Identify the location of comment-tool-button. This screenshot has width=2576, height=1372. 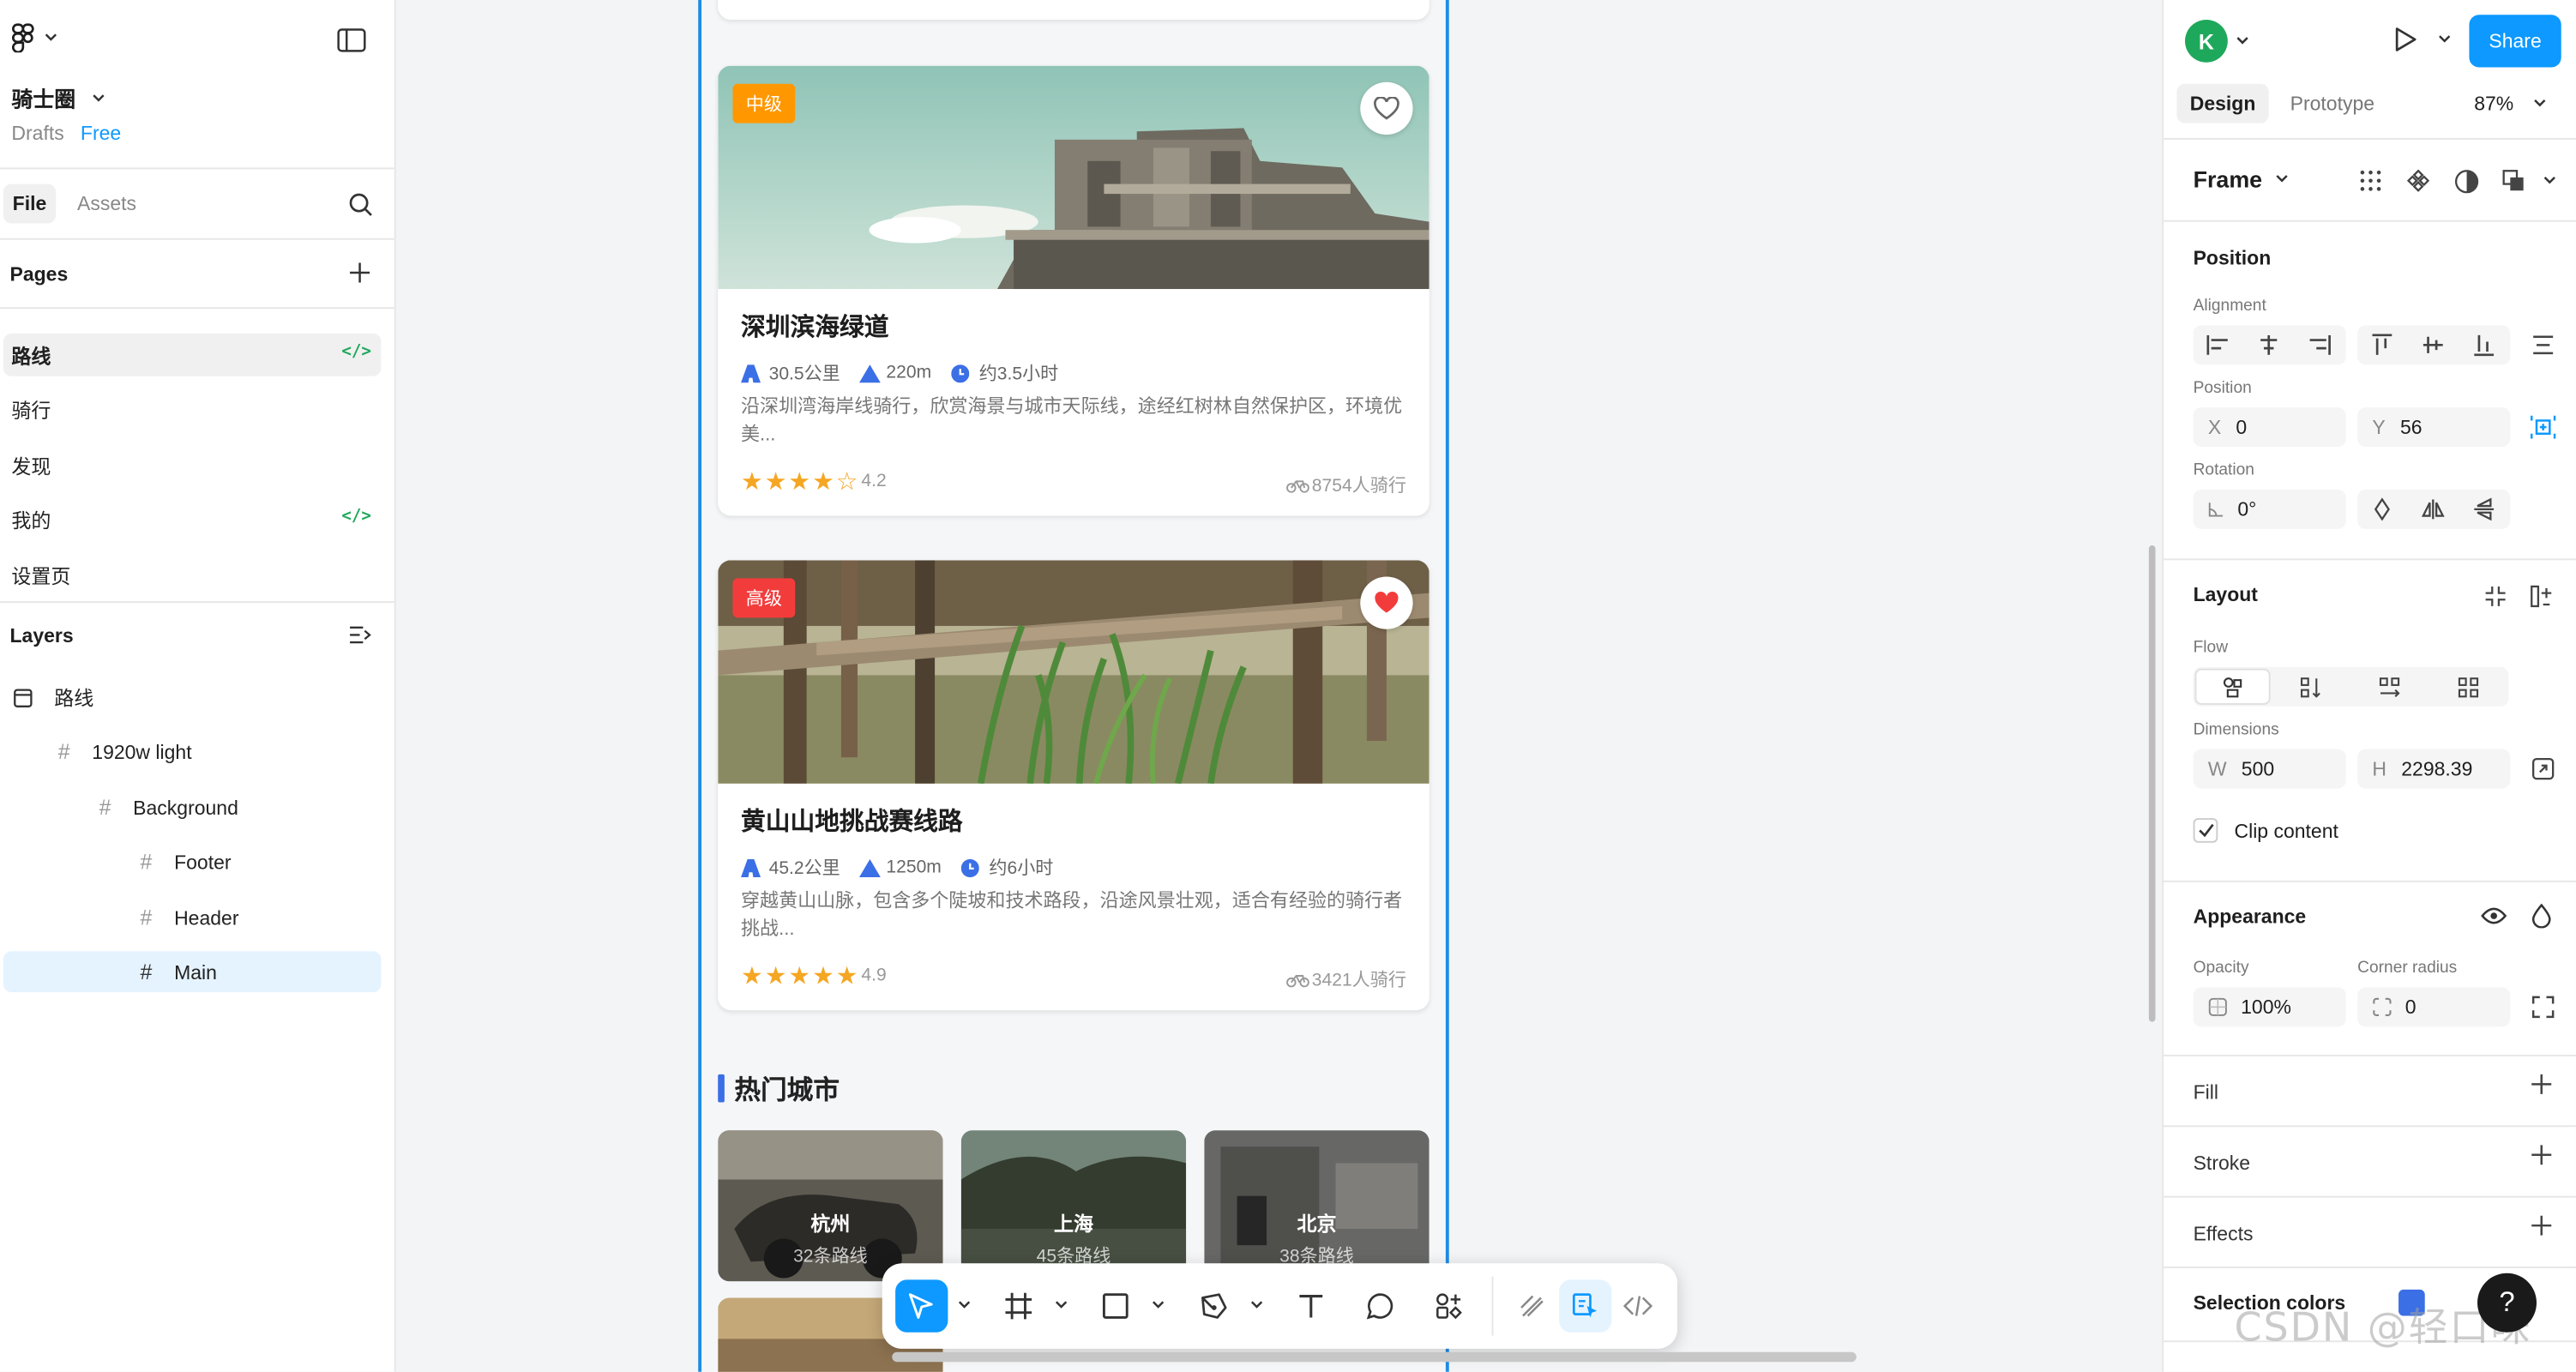
(1380, 1306).